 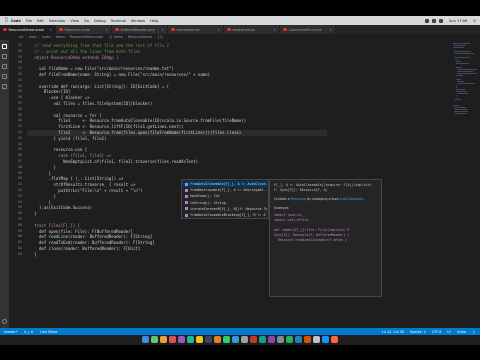 What do you see at coordinates (160, 37) in the screenshot?
I see `breadcrumb-item: {?}` at bounding box center [160, 37].